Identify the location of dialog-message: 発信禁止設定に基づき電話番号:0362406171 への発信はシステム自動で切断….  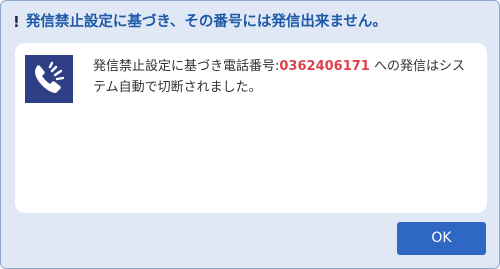
(285, 77).